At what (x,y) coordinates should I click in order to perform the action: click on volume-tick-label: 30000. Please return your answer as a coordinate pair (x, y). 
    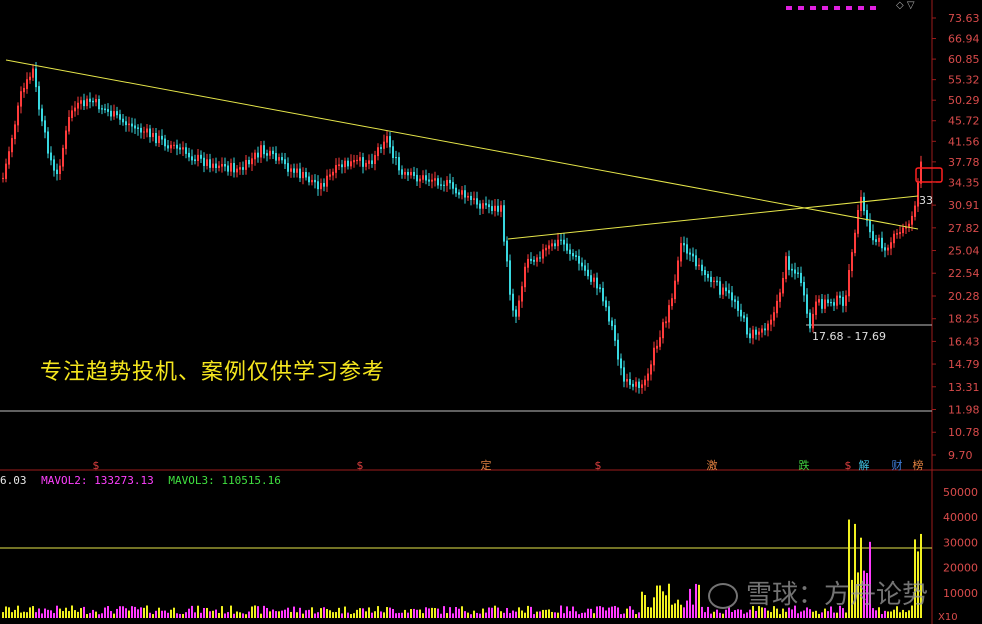
    Looking at the image, I should click on (960, 542).